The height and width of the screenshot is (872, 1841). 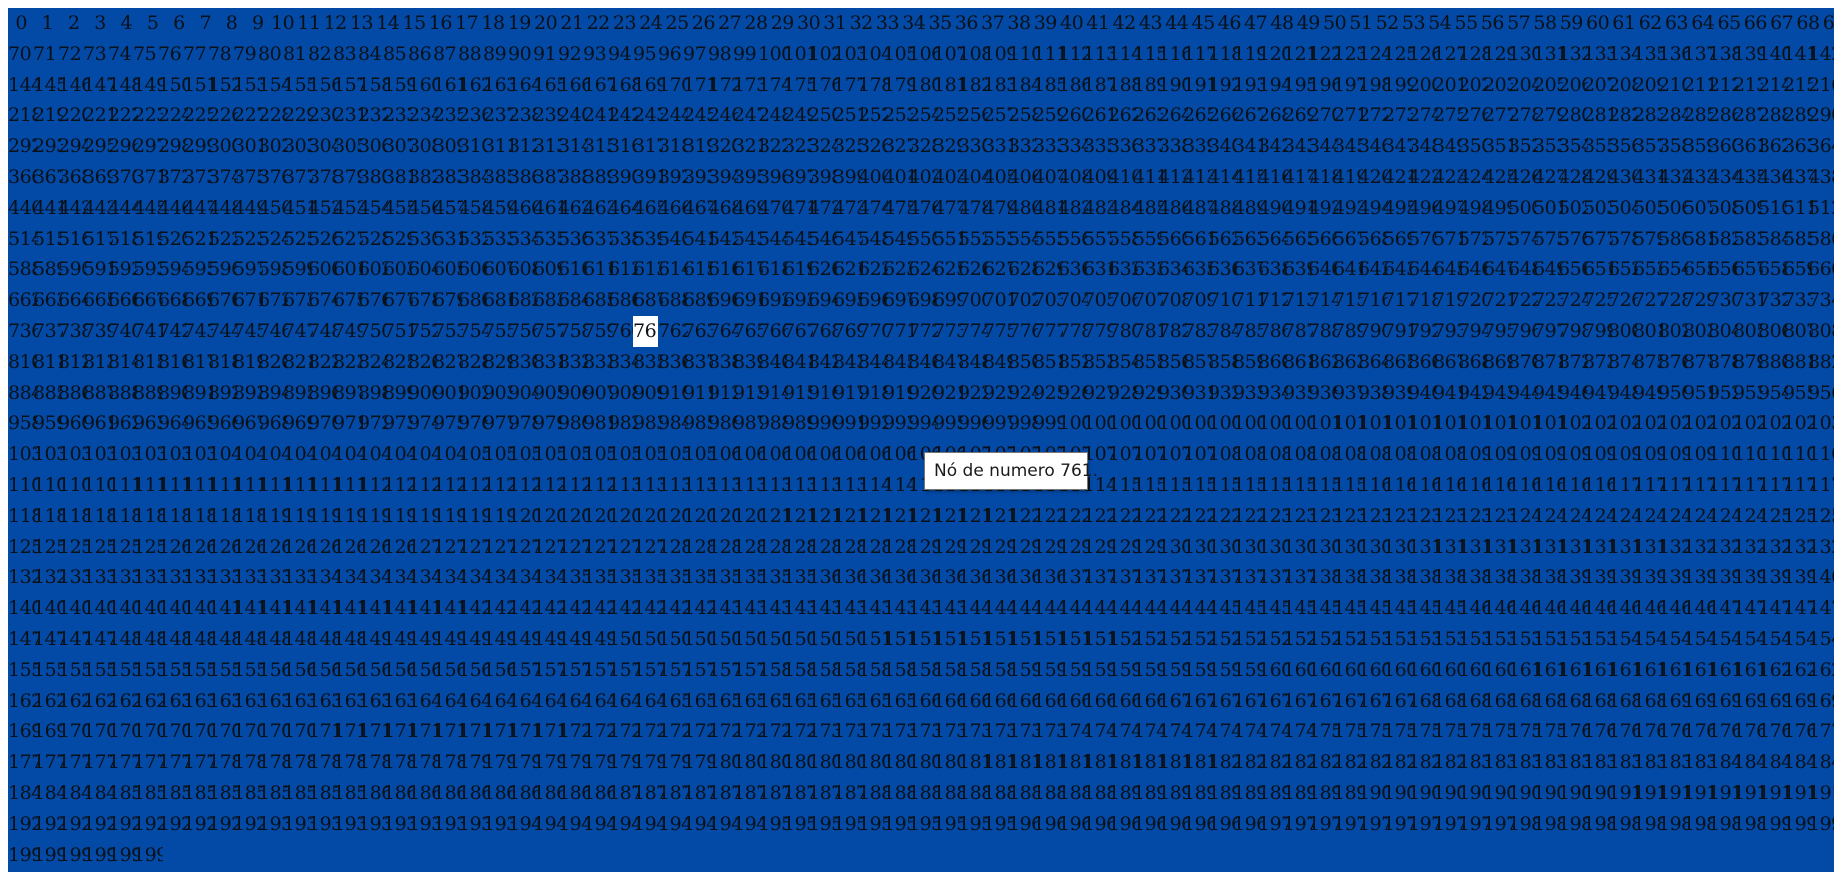 I want to click on node-290: 290, so click(x=1821, y=115).